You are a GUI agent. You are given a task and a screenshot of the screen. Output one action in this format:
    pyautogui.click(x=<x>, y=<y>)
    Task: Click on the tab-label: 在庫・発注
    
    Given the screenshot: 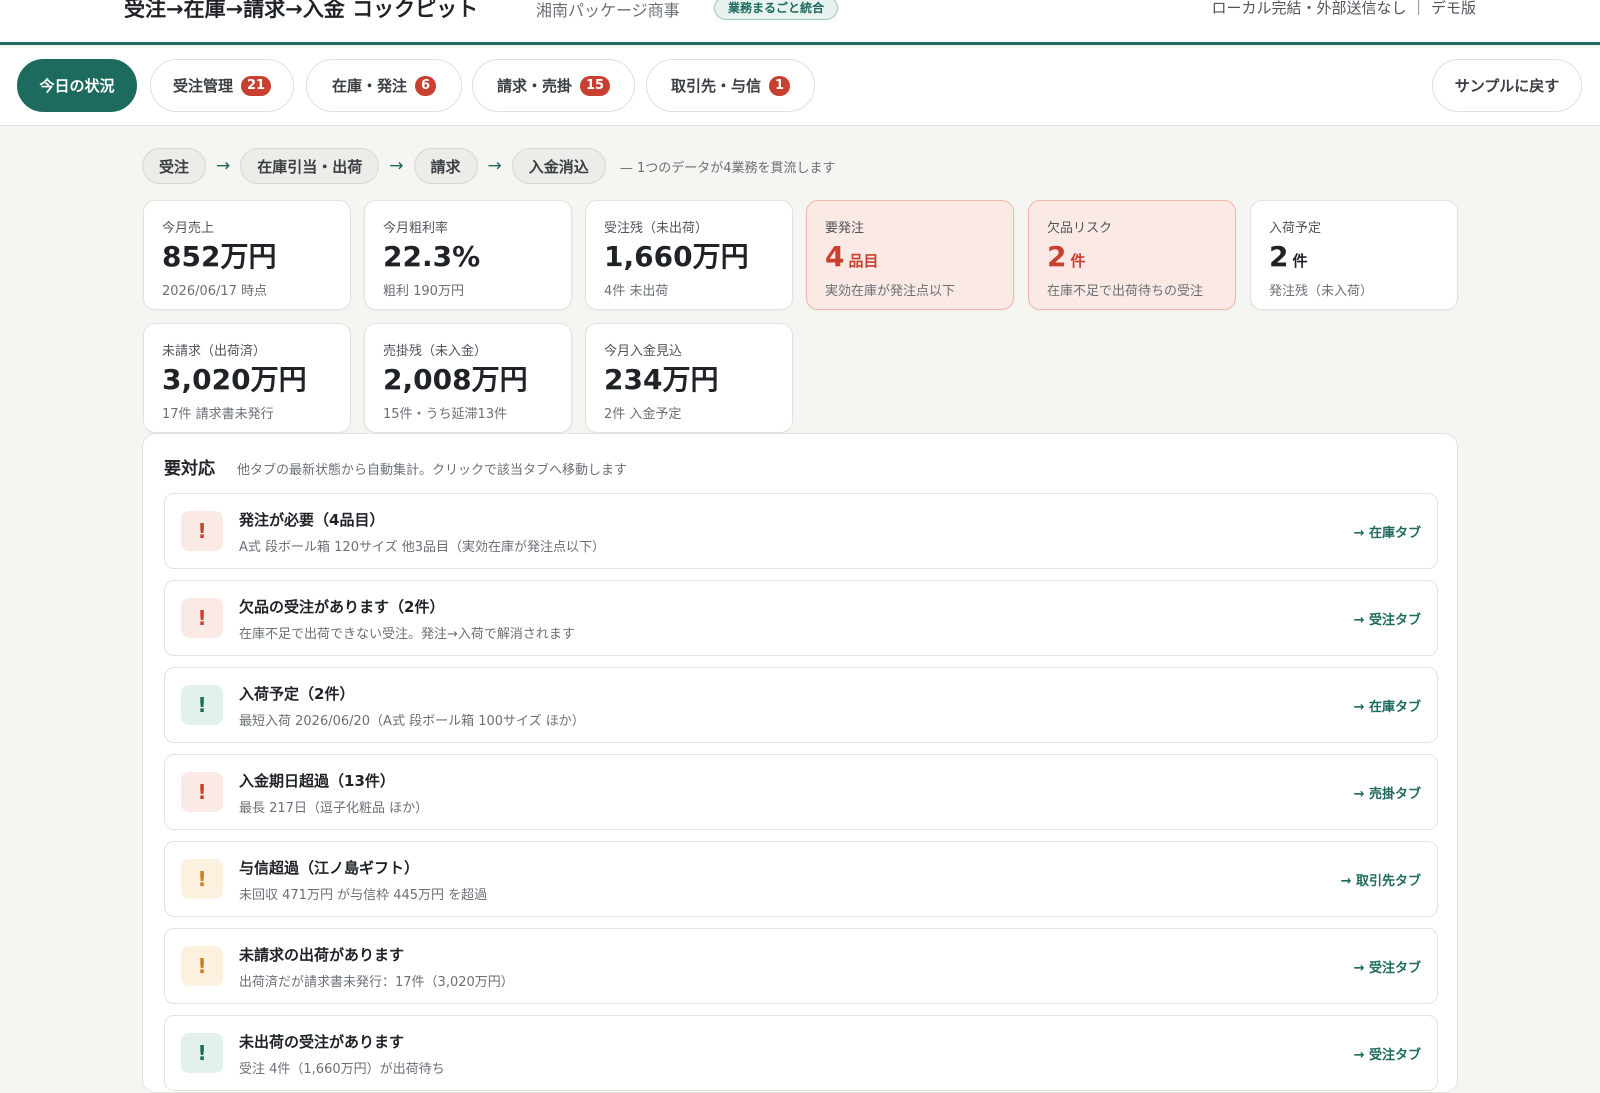 What is the action you would take?
    pyautogui.click(x=369, y=86)
    